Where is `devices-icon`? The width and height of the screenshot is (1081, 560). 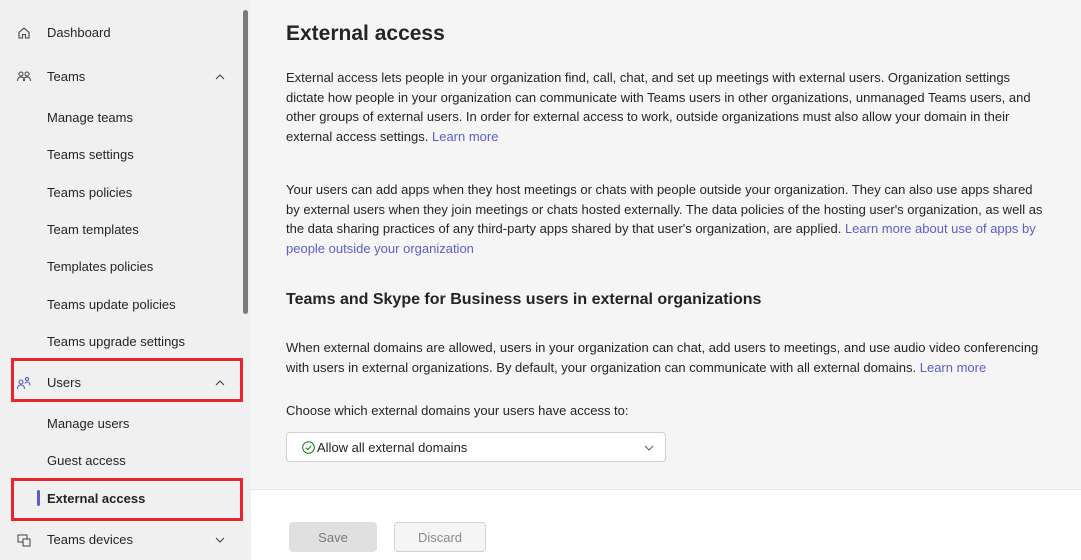
devices-icon is located at coordinates (24, 540).